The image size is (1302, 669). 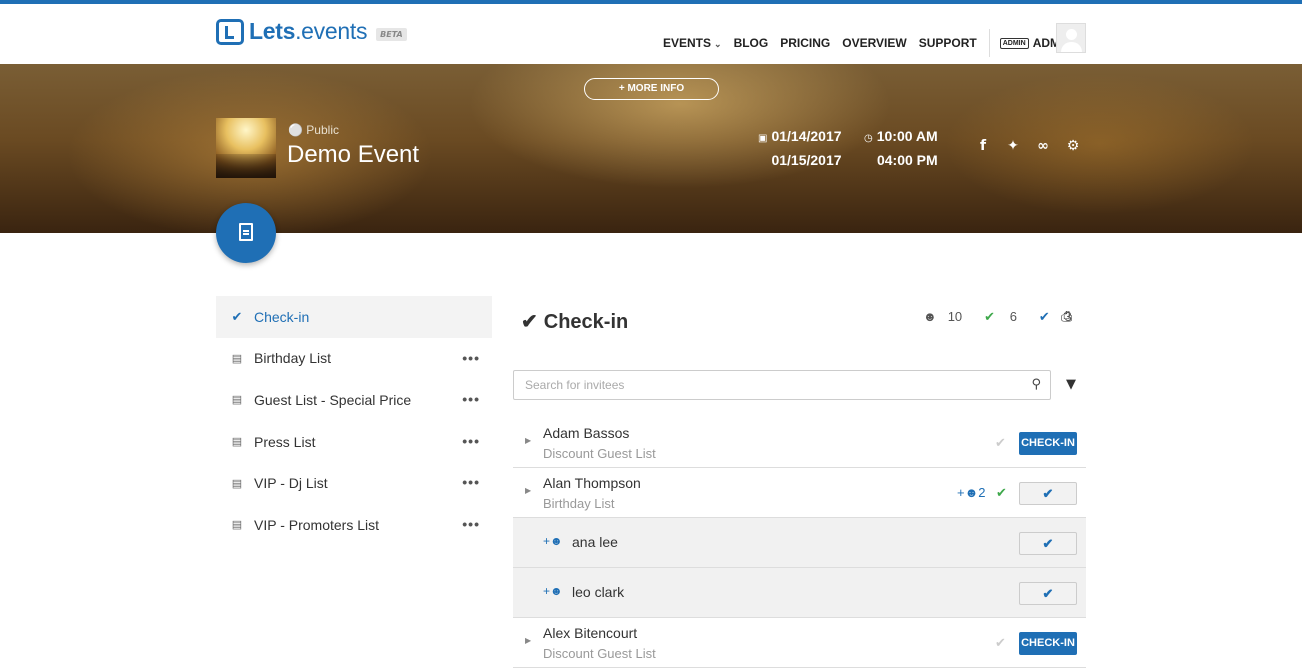 I want to click on table-row: +☻ ana lee ✔, so click(x=799, y=543).